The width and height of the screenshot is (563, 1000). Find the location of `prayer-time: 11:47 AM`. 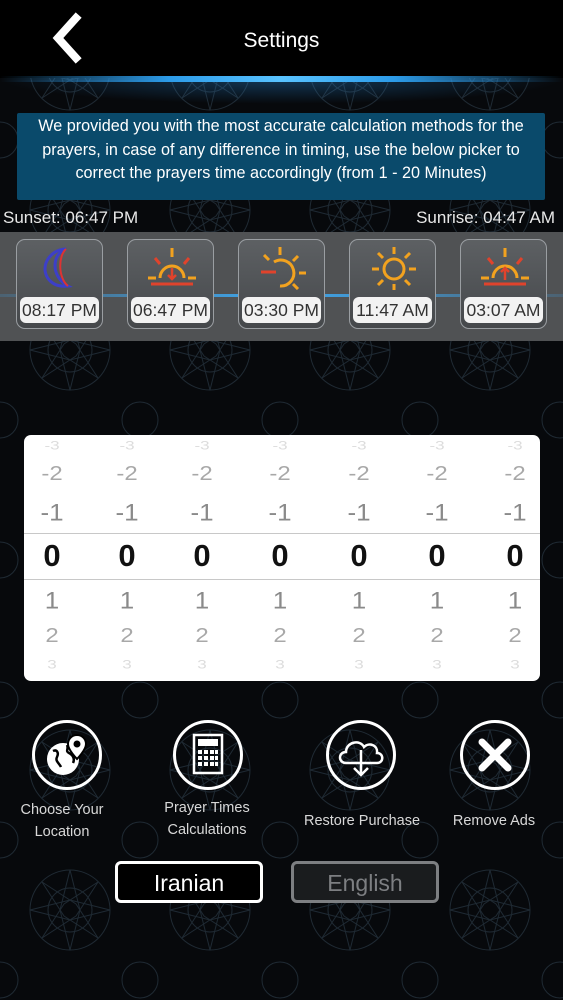

prayer-time: 11:47 AM is located at coordinates (392, 310).